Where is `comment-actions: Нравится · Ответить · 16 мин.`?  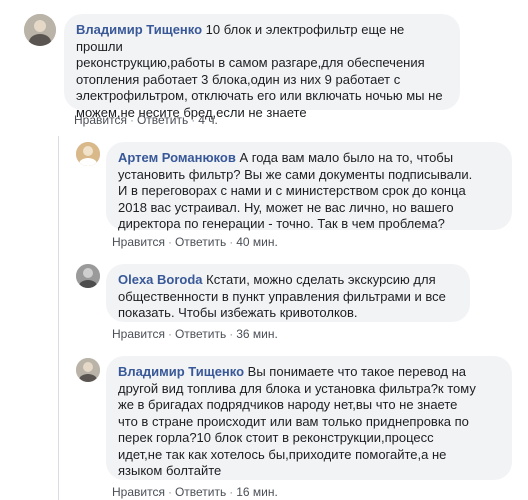 comment-actions: Нравится · Ответить · 16 мин. is located at coordinates (195, 492).